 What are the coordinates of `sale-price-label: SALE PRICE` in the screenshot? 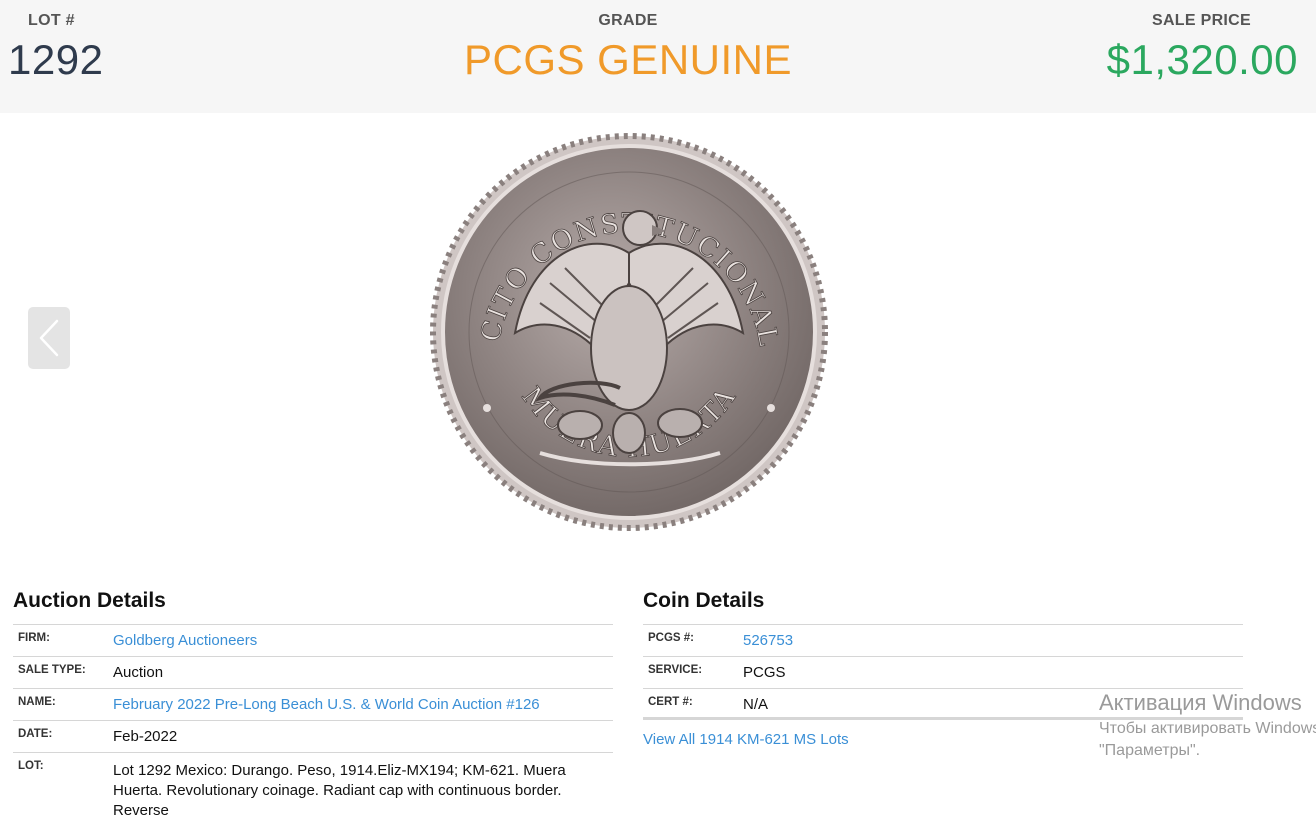 It's located at (1201, 20).